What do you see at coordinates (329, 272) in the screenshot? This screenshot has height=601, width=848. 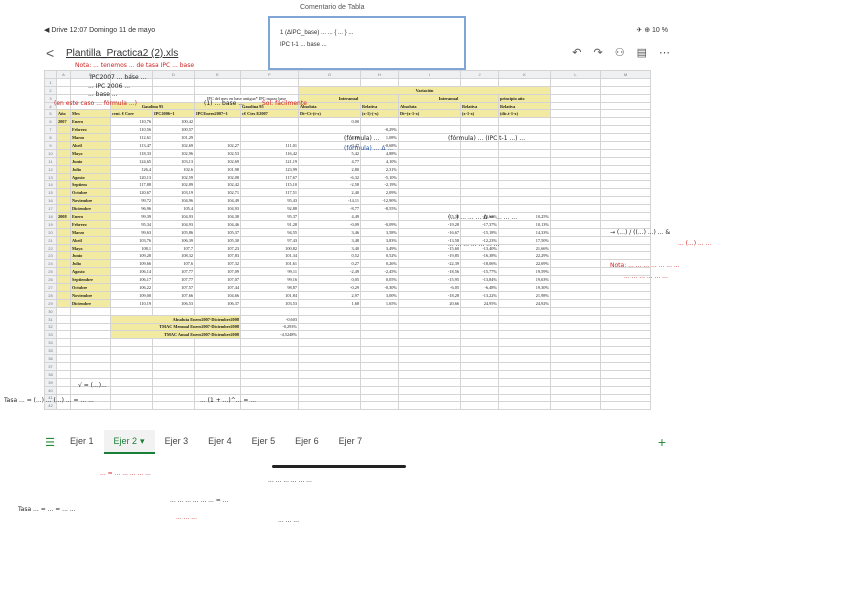 I see `value-cell: -2,49` at bounding box center [329, 272].